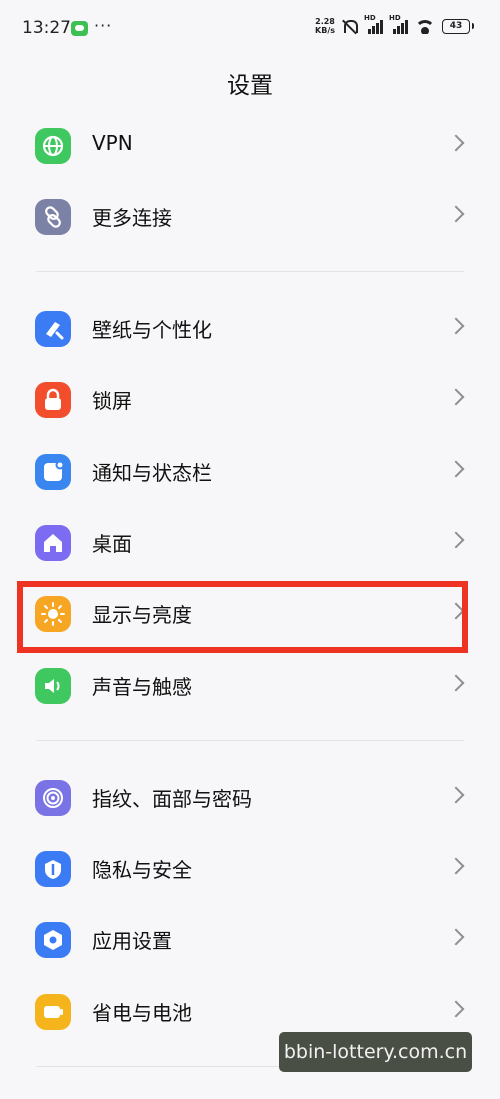 The height and width of the screenshot is (1099, 500). What do you see at coordinates (325, 26) in the screenshot?
I see `network-speed: 2.28 KB/s` at bounding box center [325, 26].